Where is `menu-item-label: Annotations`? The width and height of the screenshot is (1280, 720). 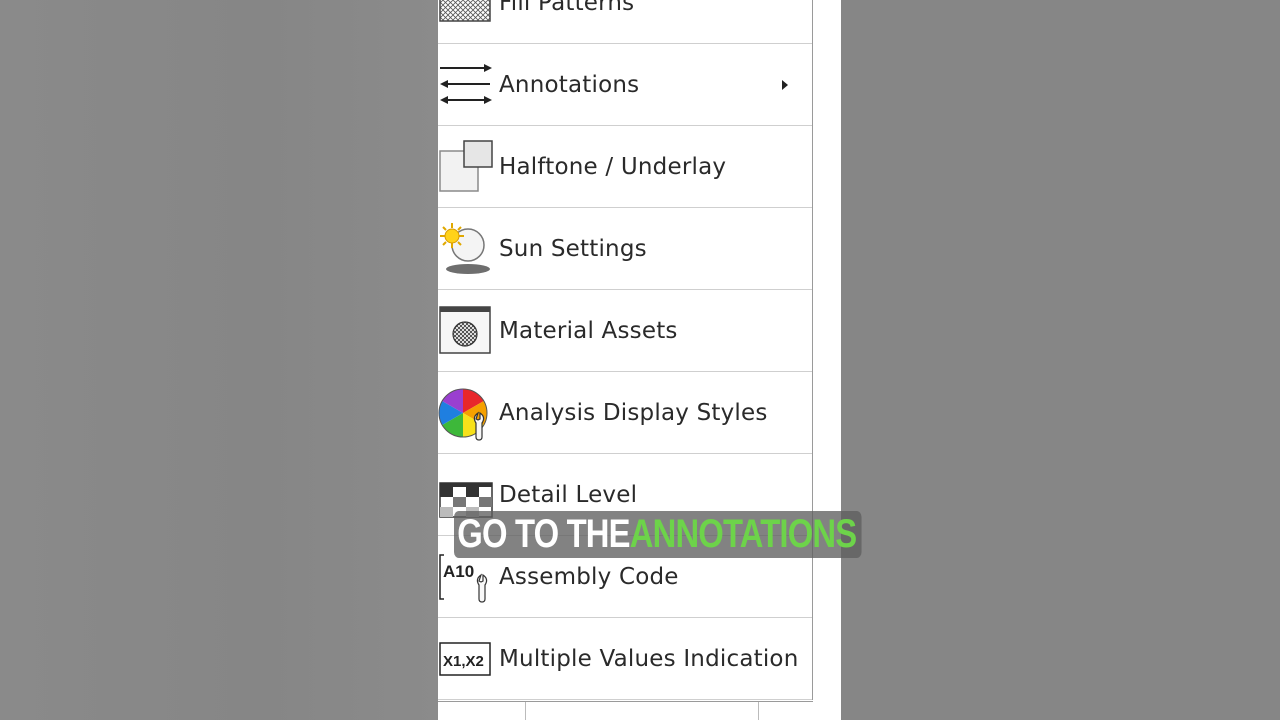
menu-item-label: Annotations is located at coordinates (569, 84).